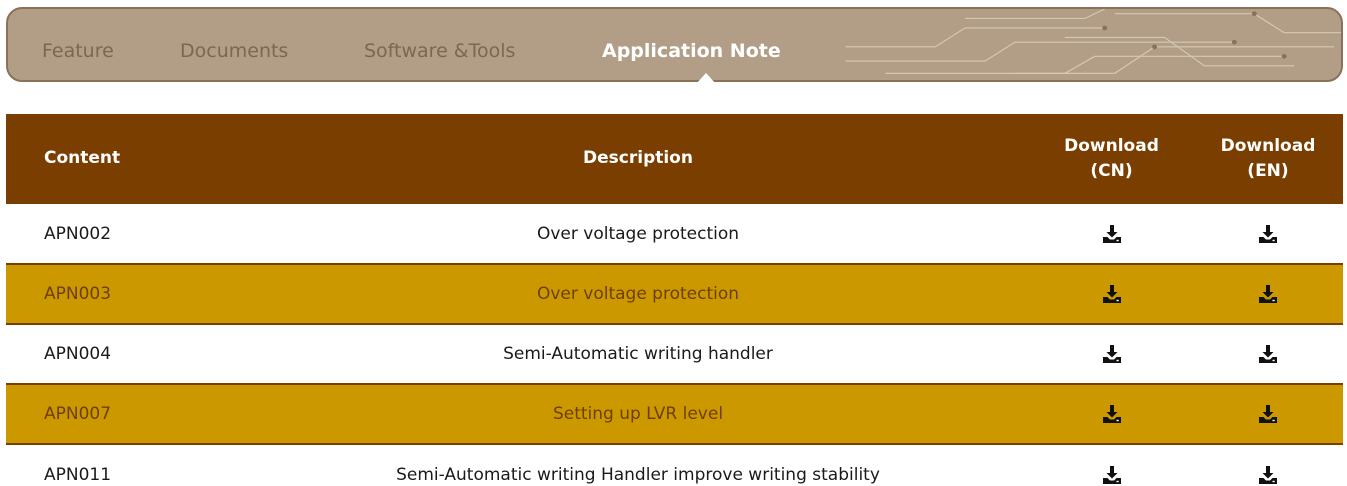 This screenshot has width=1347, height=486. What do you see at coordinates (1268, 145) in the screenshot?
I see `header-download-en-line1: Download` at bounding box center [1268, 145].